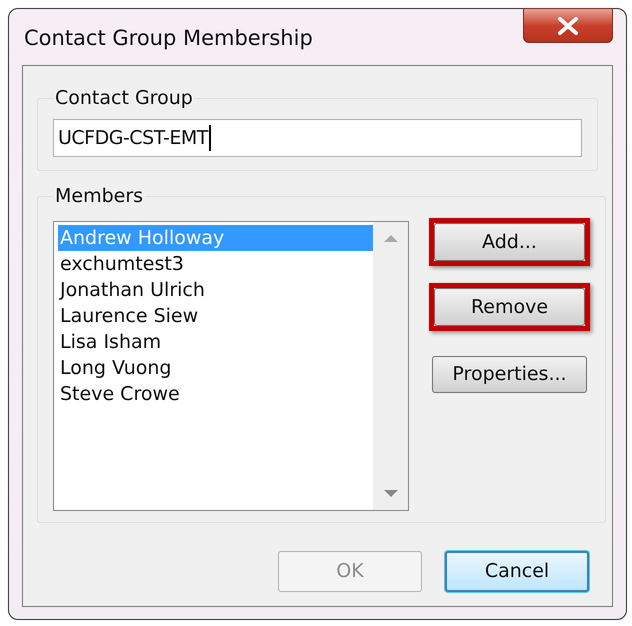 The width and height of the screenshot is (632, 626). Describe the element at coordinates (168, 38) in the screenshot. I see `window-title: Contact Group Membership` at that location.